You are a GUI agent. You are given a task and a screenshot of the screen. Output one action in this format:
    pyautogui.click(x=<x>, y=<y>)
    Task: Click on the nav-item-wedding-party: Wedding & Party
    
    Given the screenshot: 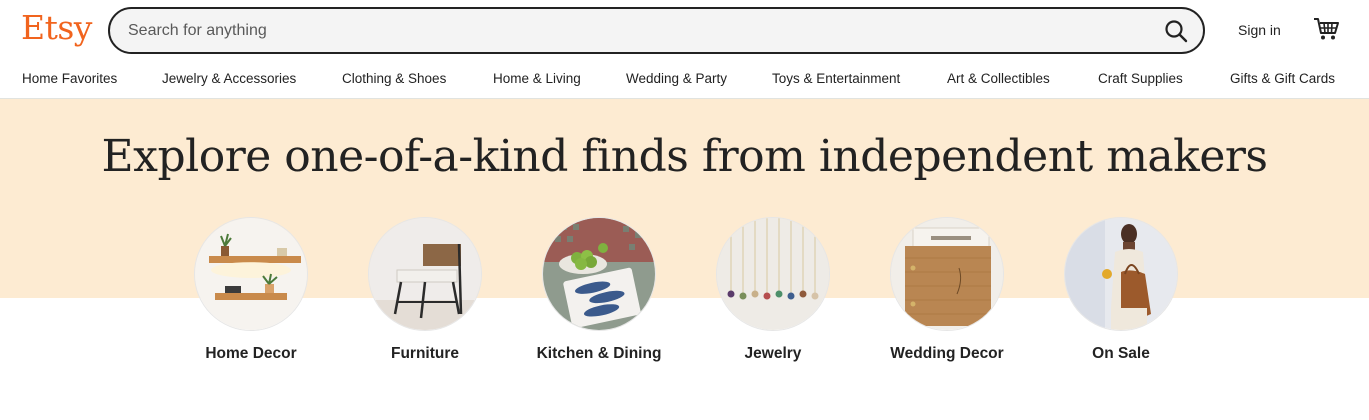 What is the action you would take?
    pyautogui.click(x=676, y=78)
    